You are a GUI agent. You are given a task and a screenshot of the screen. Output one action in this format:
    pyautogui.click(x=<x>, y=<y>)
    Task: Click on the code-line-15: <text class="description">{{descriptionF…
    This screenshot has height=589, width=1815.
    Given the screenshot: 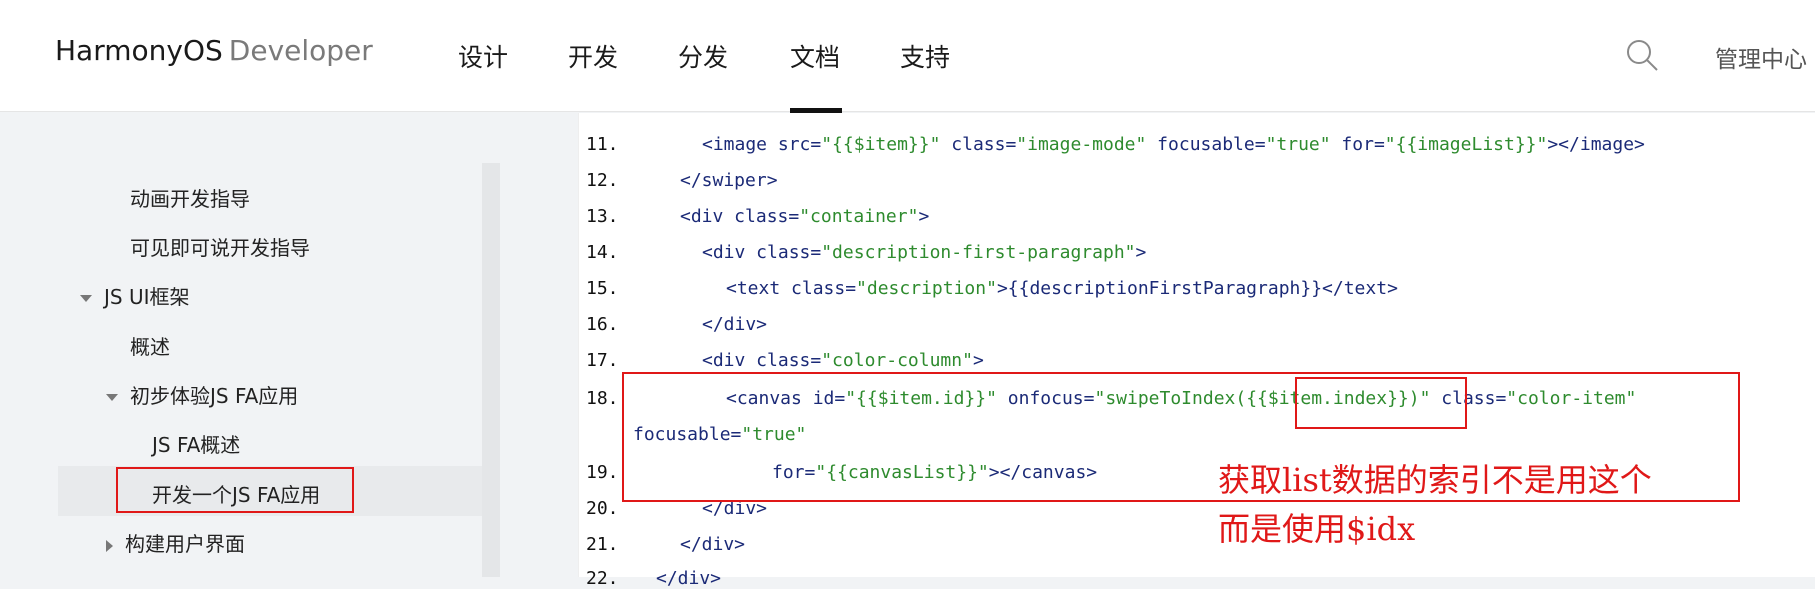 What is the action you would take?
    pyautogui.click(x=1062, y=288)
    